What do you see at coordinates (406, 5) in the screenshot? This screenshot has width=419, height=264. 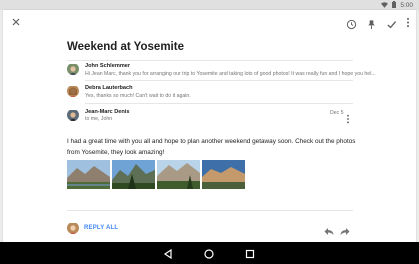 I see `status-time: 5:00` at bounding box center [406, 5].